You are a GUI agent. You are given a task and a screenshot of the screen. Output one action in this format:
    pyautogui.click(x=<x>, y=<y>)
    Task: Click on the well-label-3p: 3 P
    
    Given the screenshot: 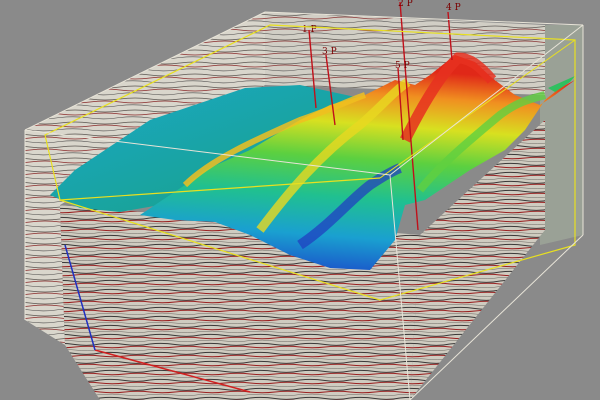 What is the action you would take?
    pyautogui.click(x=329, y=52)
    